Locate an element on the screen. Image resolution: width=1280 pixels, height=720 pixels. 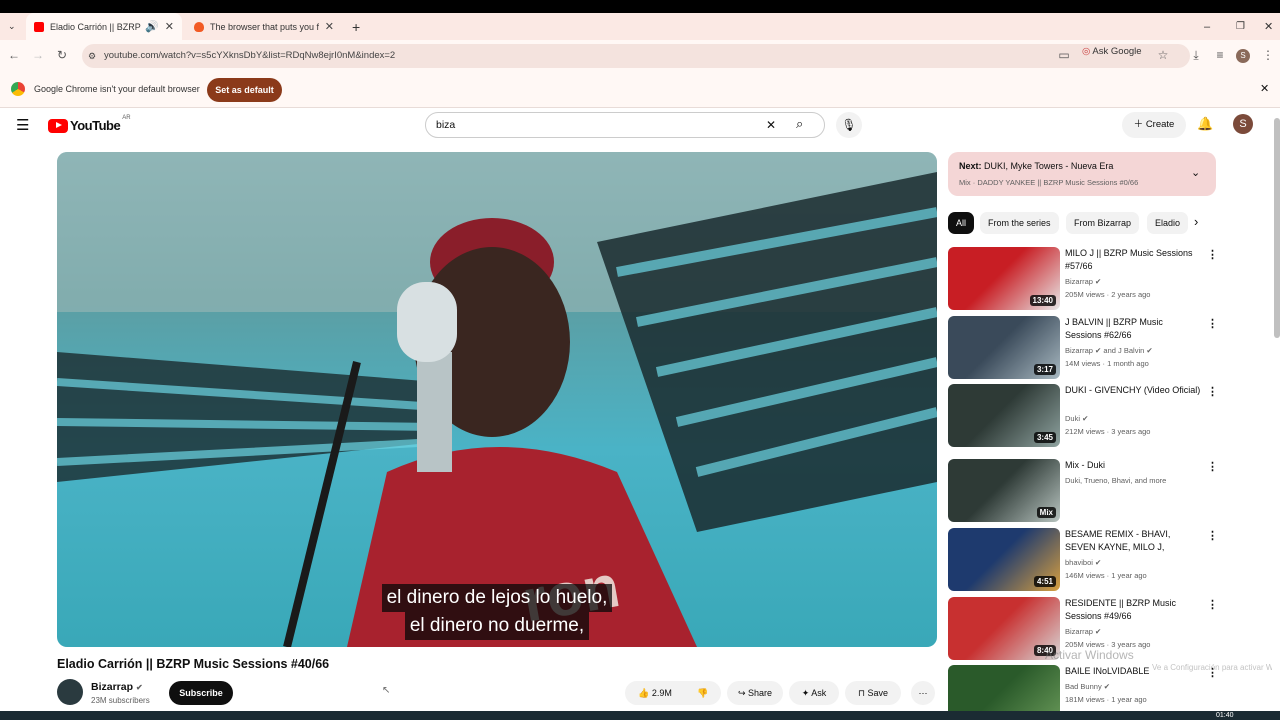
youtube-logo: YouTube AR is located at coordinates (89, 123).